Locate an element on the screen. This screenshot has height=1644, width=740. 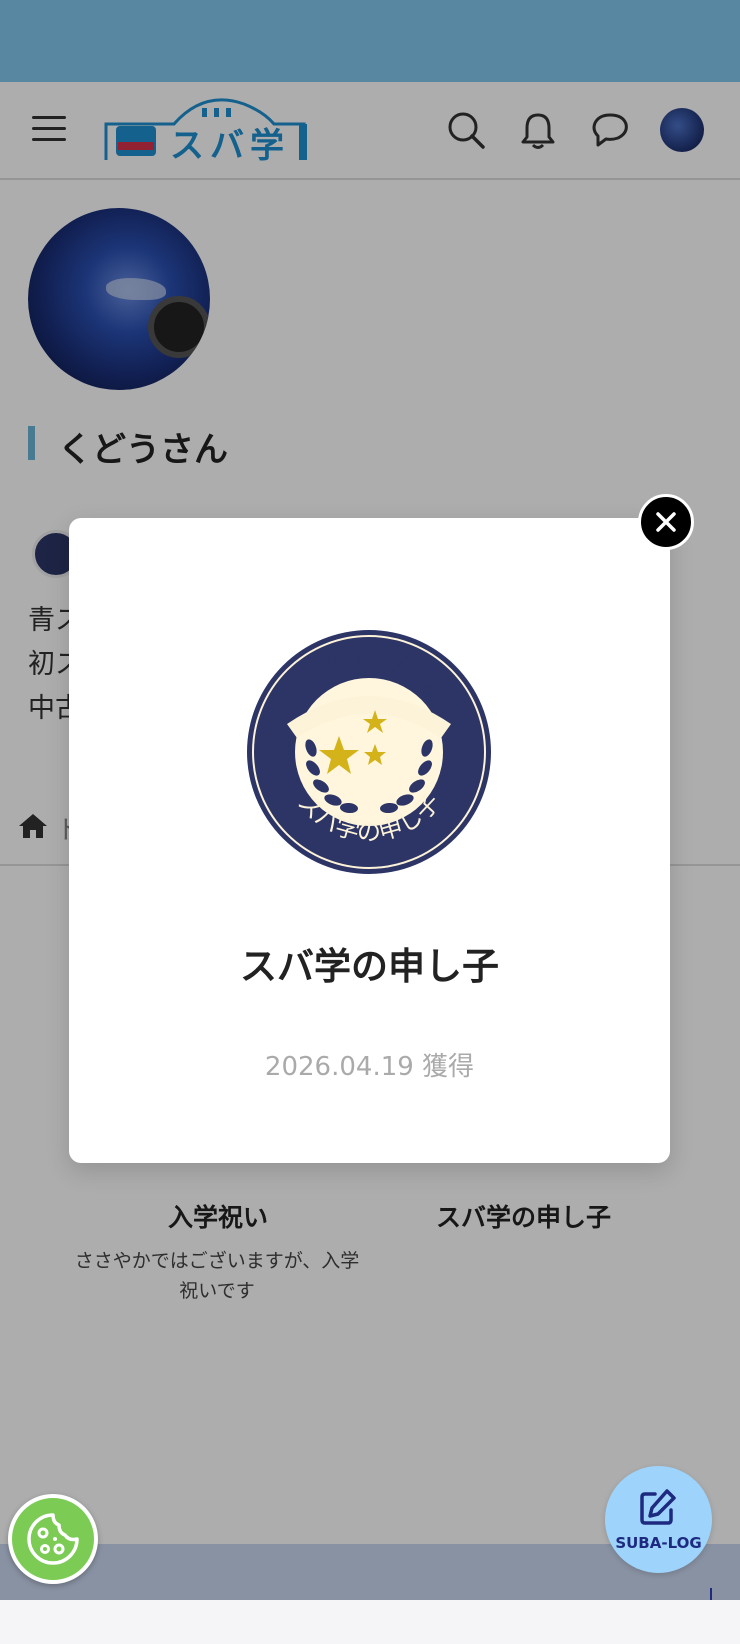
close-icon is located at coordinates (666, 522).